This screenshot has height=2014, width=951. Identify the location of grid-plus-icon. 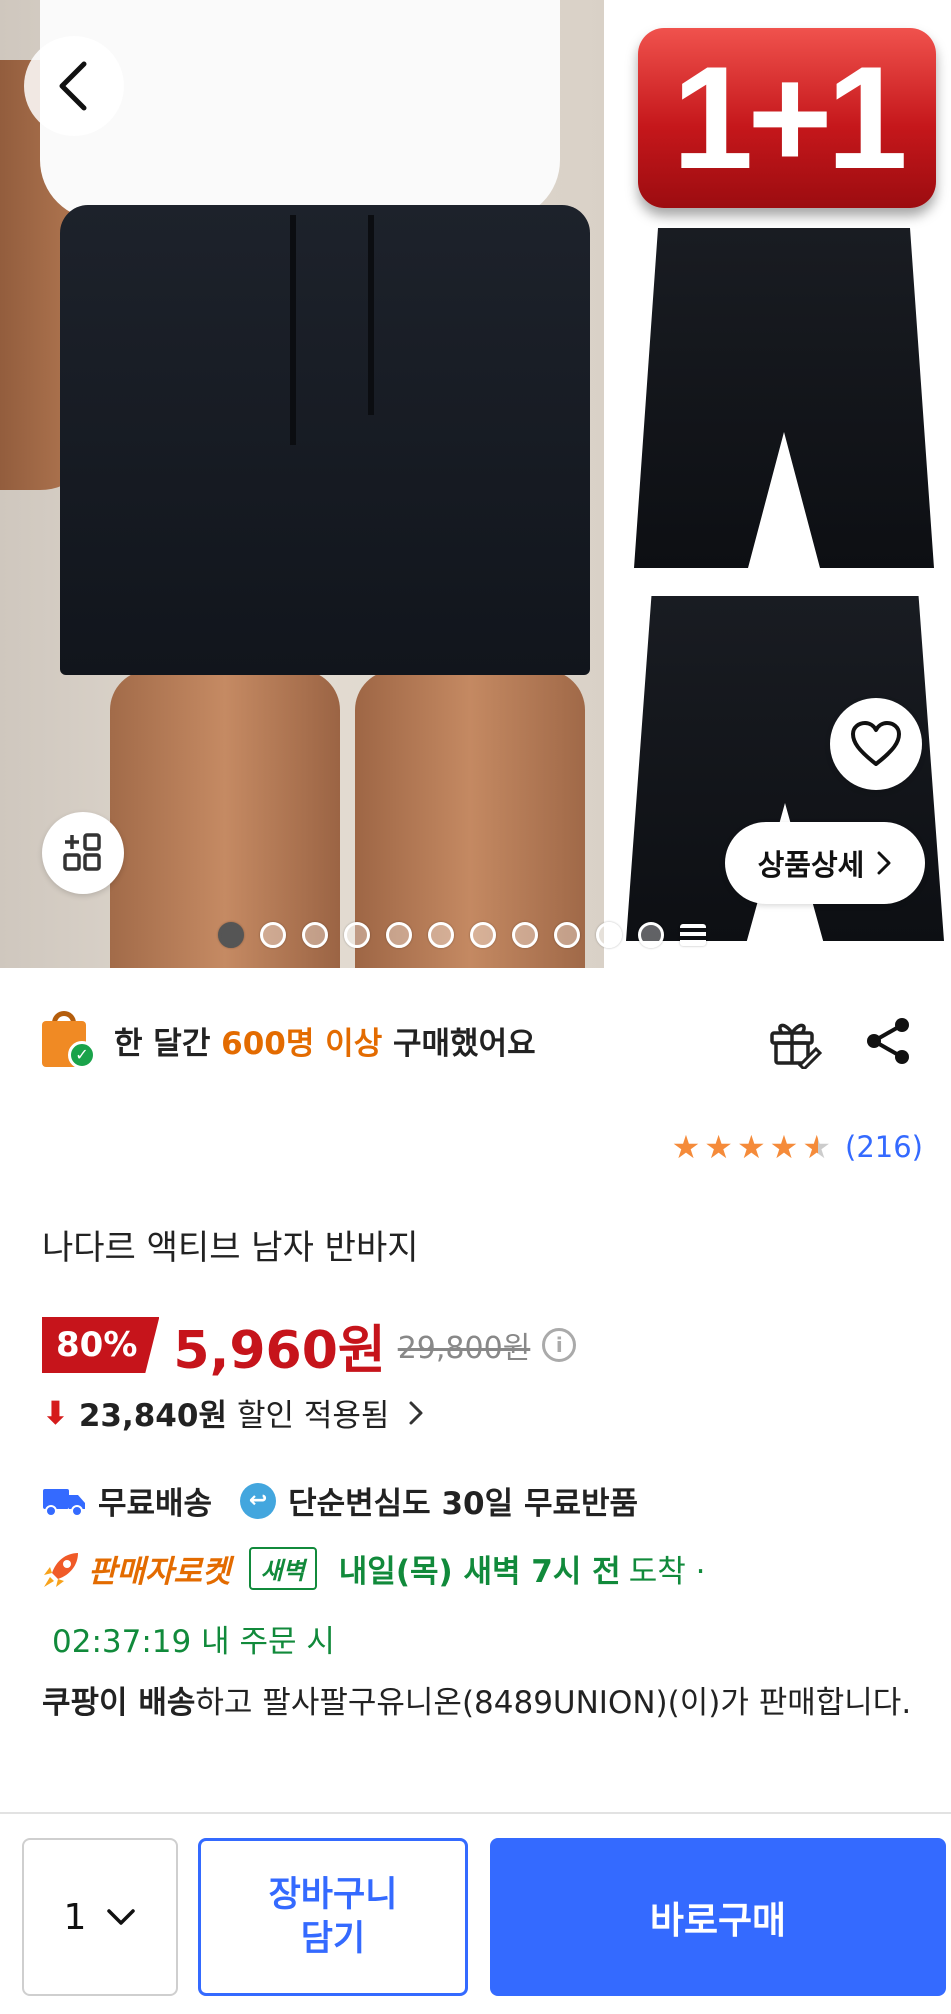
(82, 852).